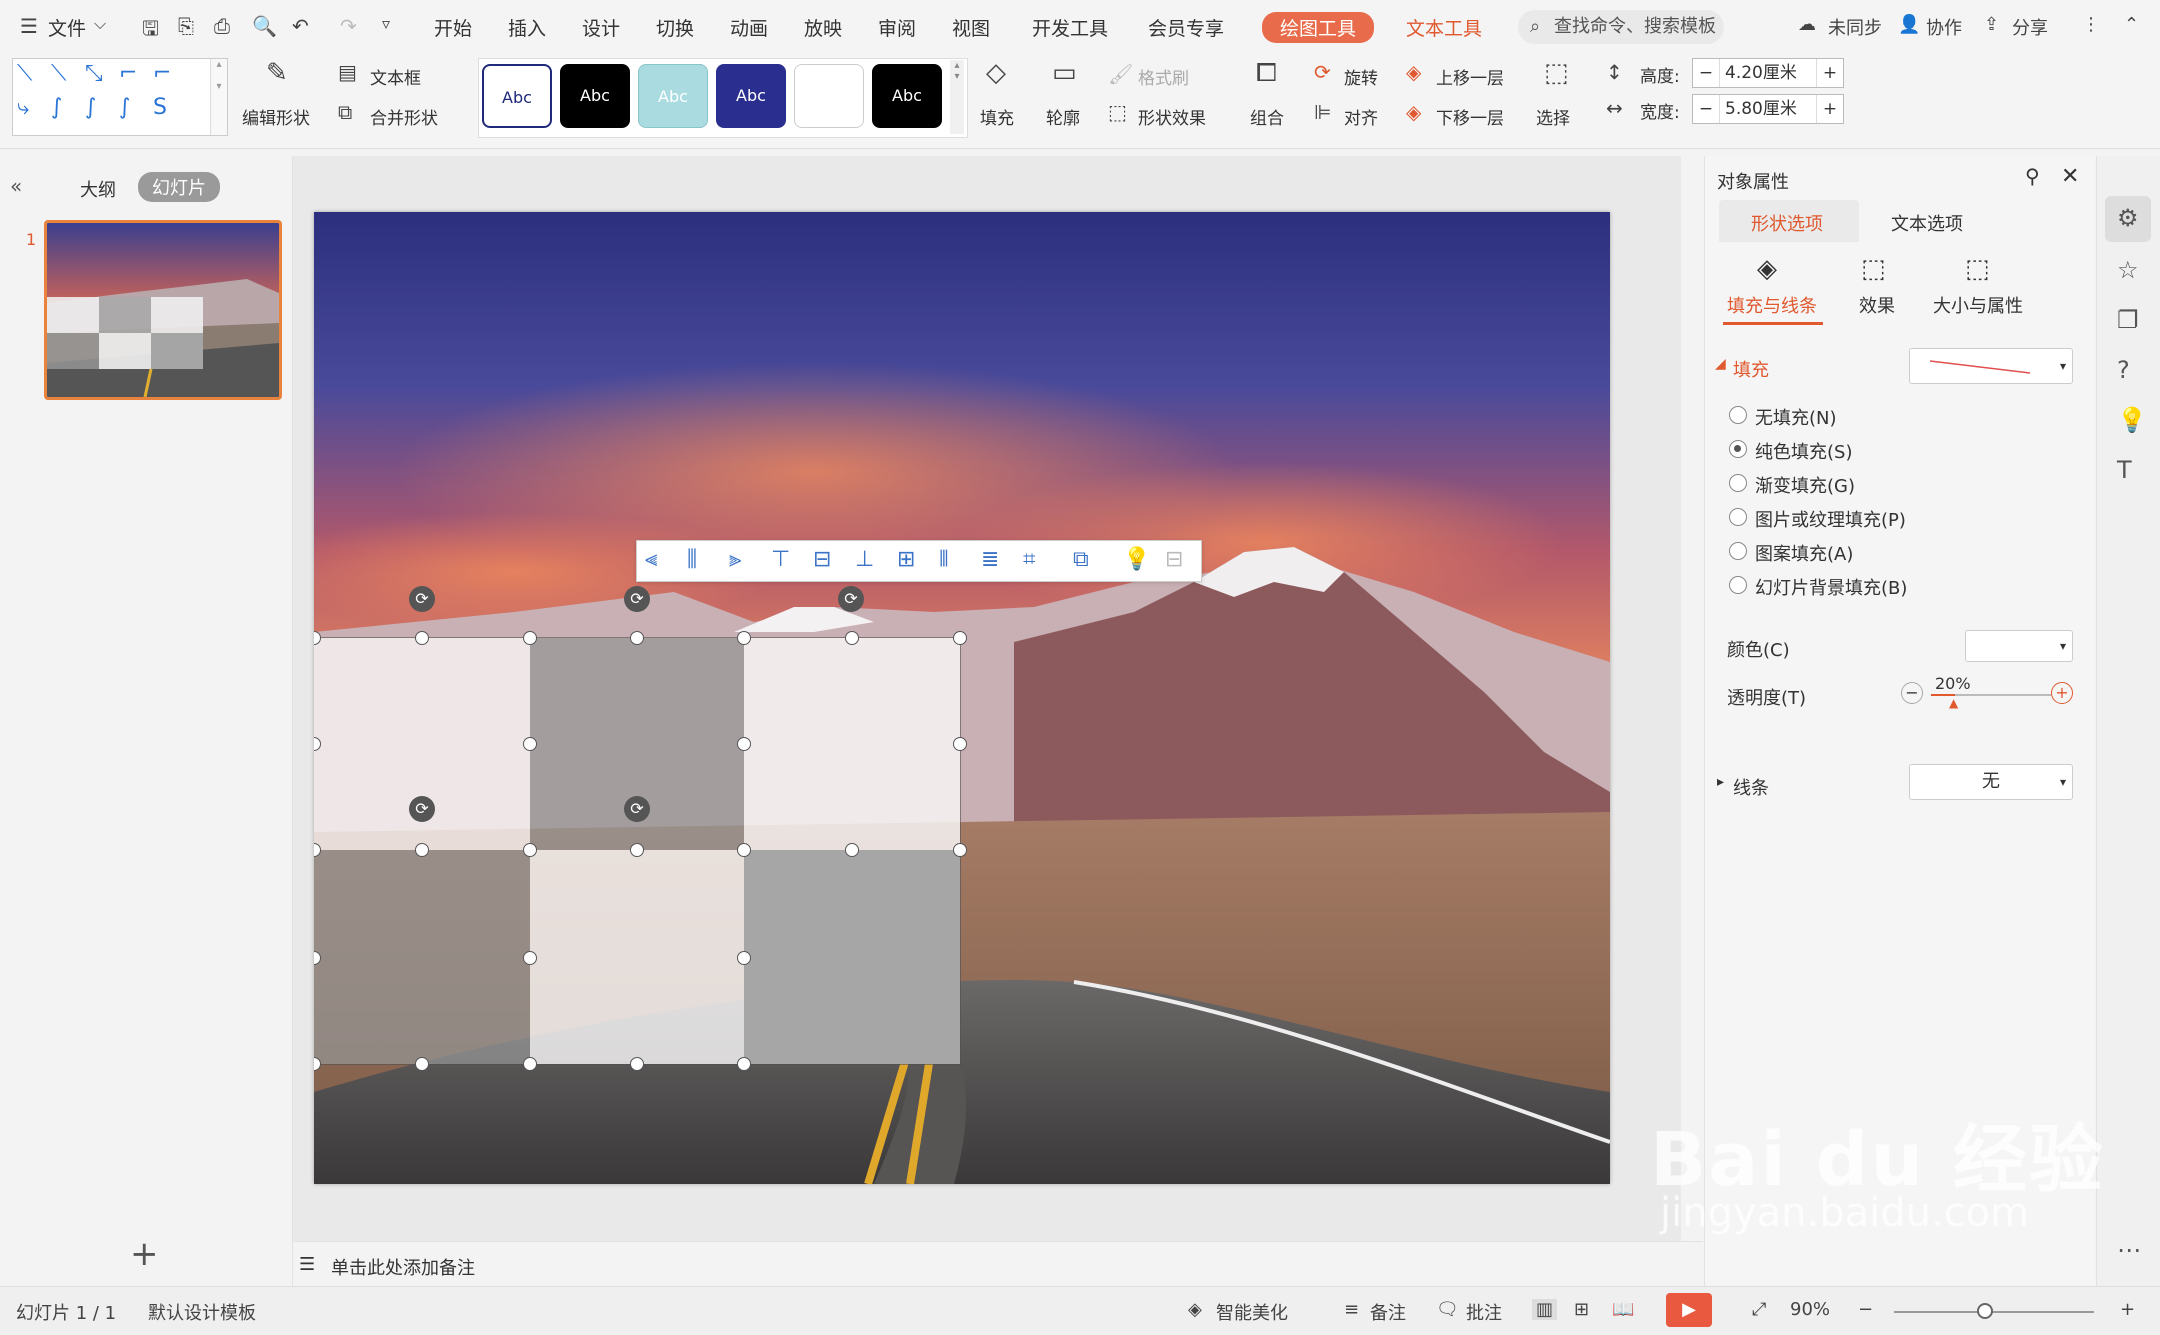  Describe the element at coordinates (595, 96) in the screenshot. I see `style-swatch-2: Abc` at that location.